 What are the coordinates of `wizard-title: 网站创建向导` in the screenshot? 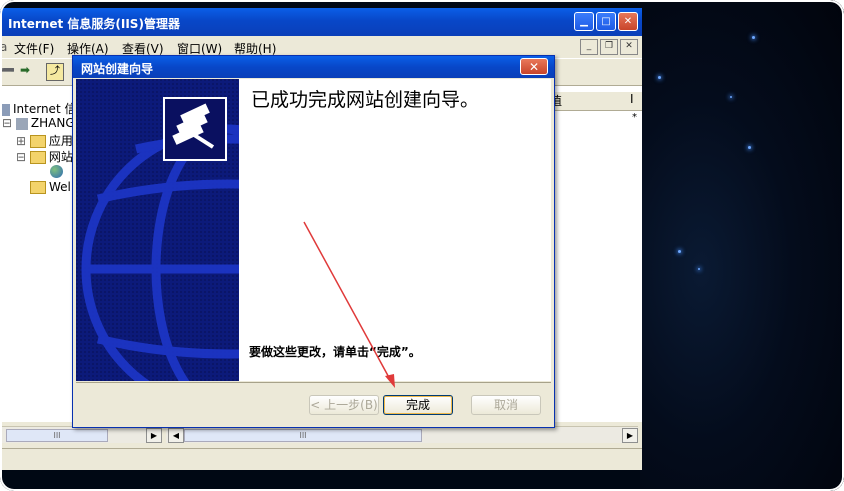 It's located at (117, 69).